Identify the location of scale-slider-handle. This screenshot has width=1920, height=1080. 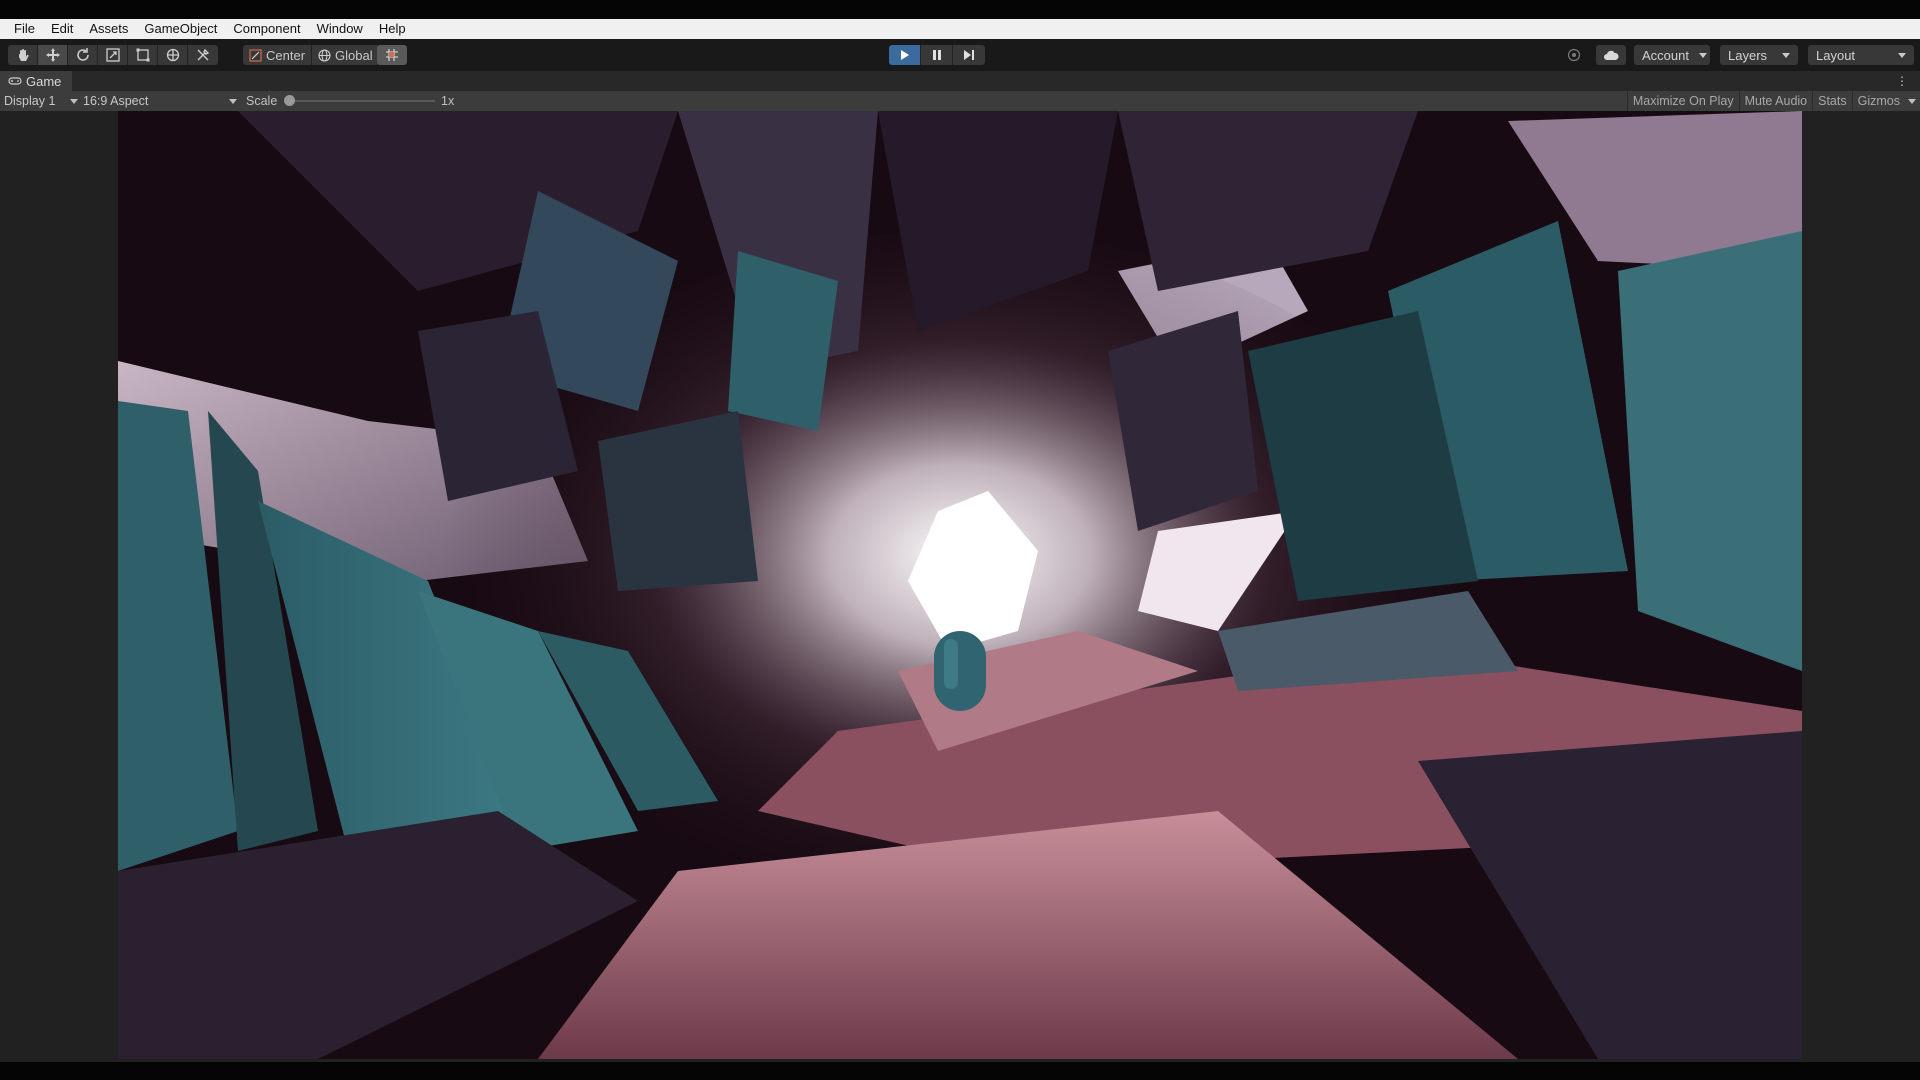
(289, 100).